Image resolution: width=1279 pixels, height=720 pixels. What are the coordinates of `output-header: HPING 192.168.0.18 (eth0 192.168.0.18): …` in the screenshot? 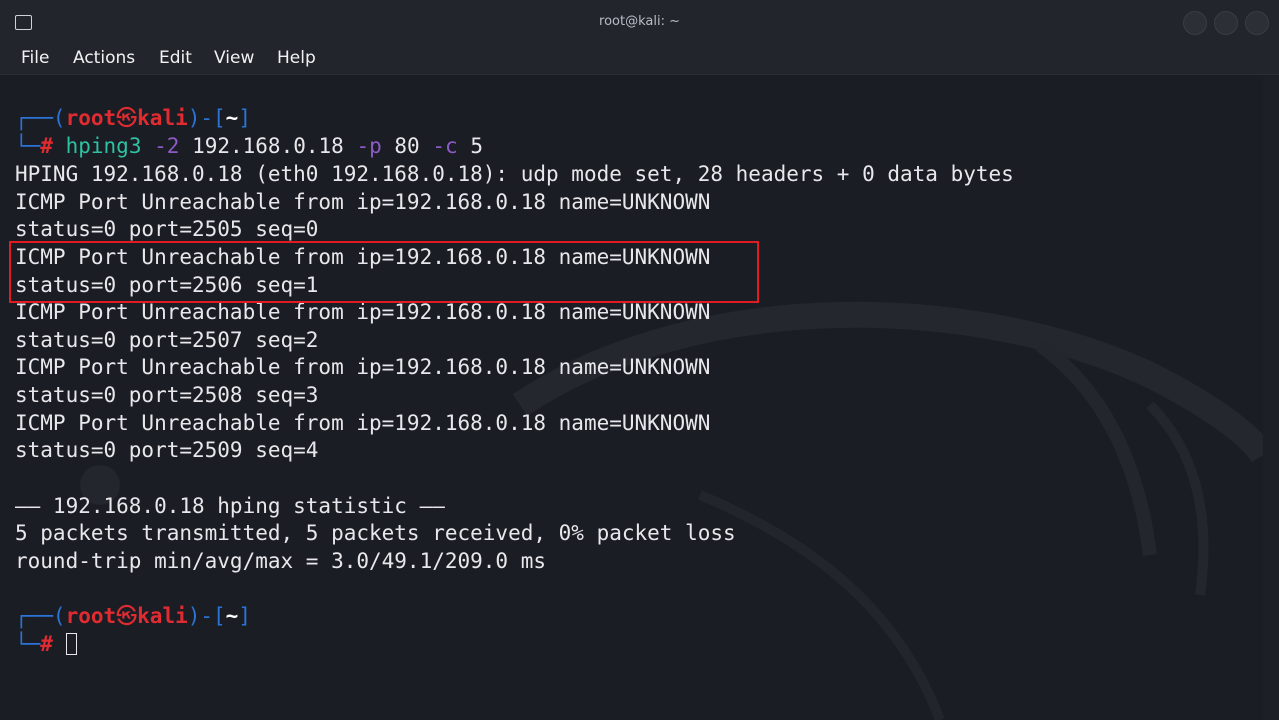 It's located at (514, 174).